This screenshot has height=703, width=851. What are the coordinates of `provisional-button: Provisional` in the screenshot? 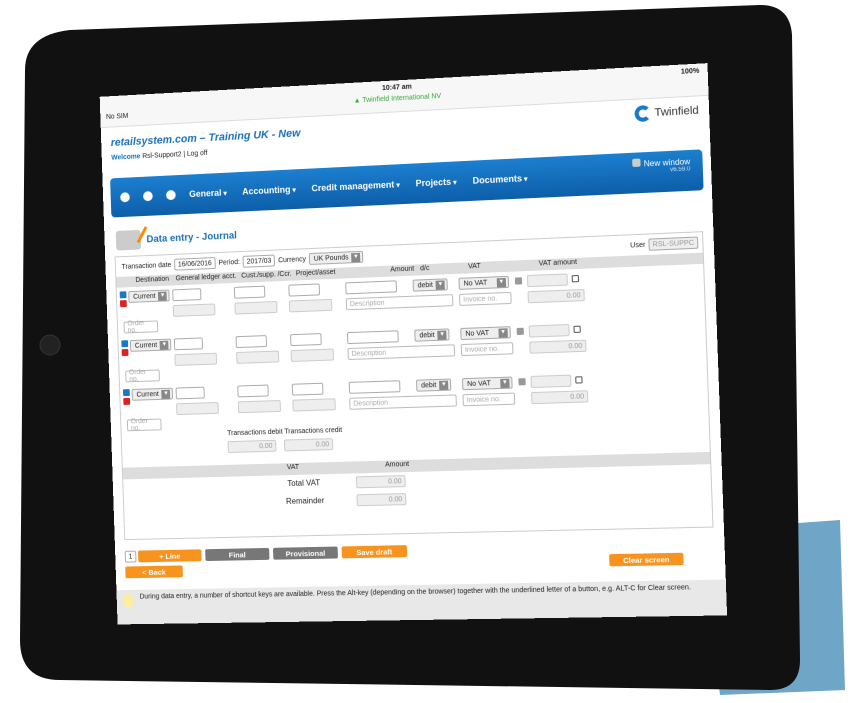 It's located at (305, 553).